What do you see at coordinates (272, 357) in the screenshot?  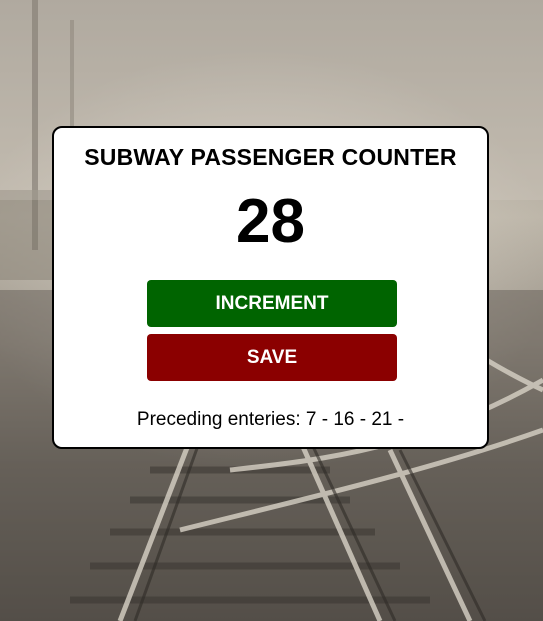 I see `save-button: SAVE` at bounding box center [272, 357].